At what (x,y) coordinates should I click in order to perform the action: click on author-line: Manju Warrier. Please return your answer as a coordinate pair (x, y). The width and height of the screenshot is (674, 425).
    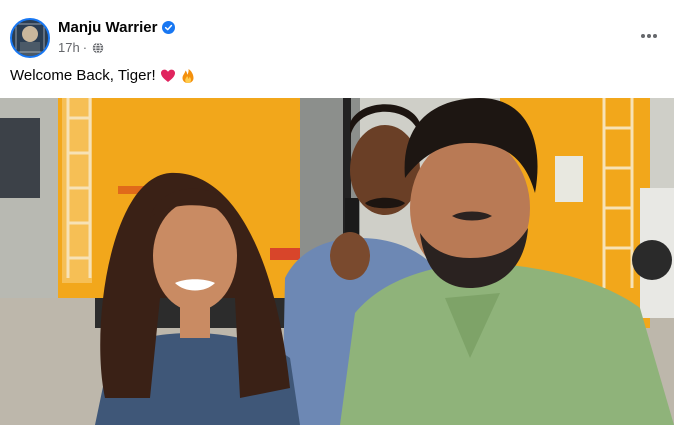
    Looking at the image, I should click on (117, 27).